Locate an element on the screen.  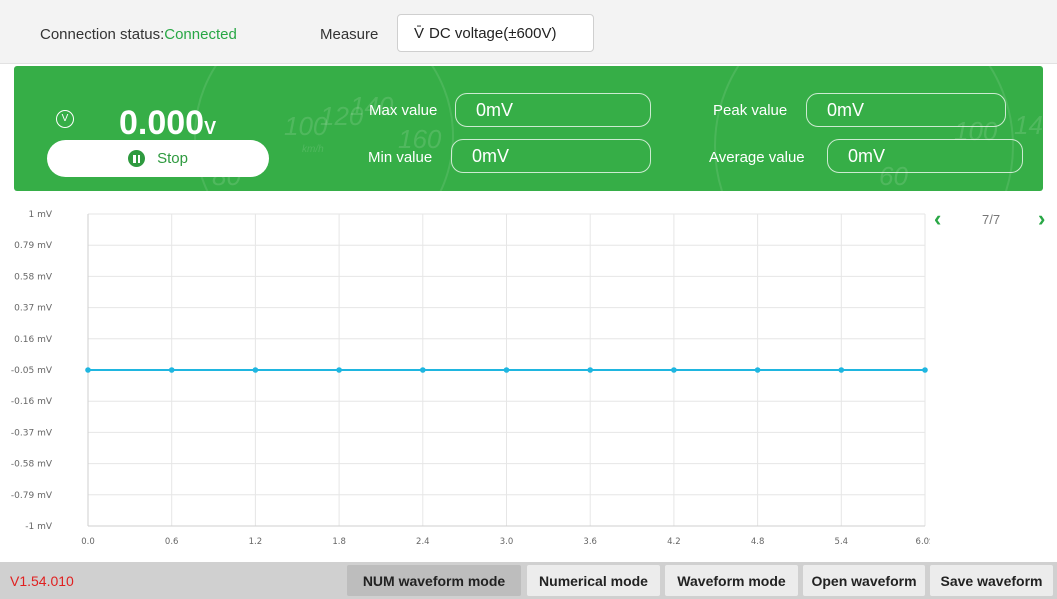
y-tick-label: -1 mV is located at coordinates (39, 527).